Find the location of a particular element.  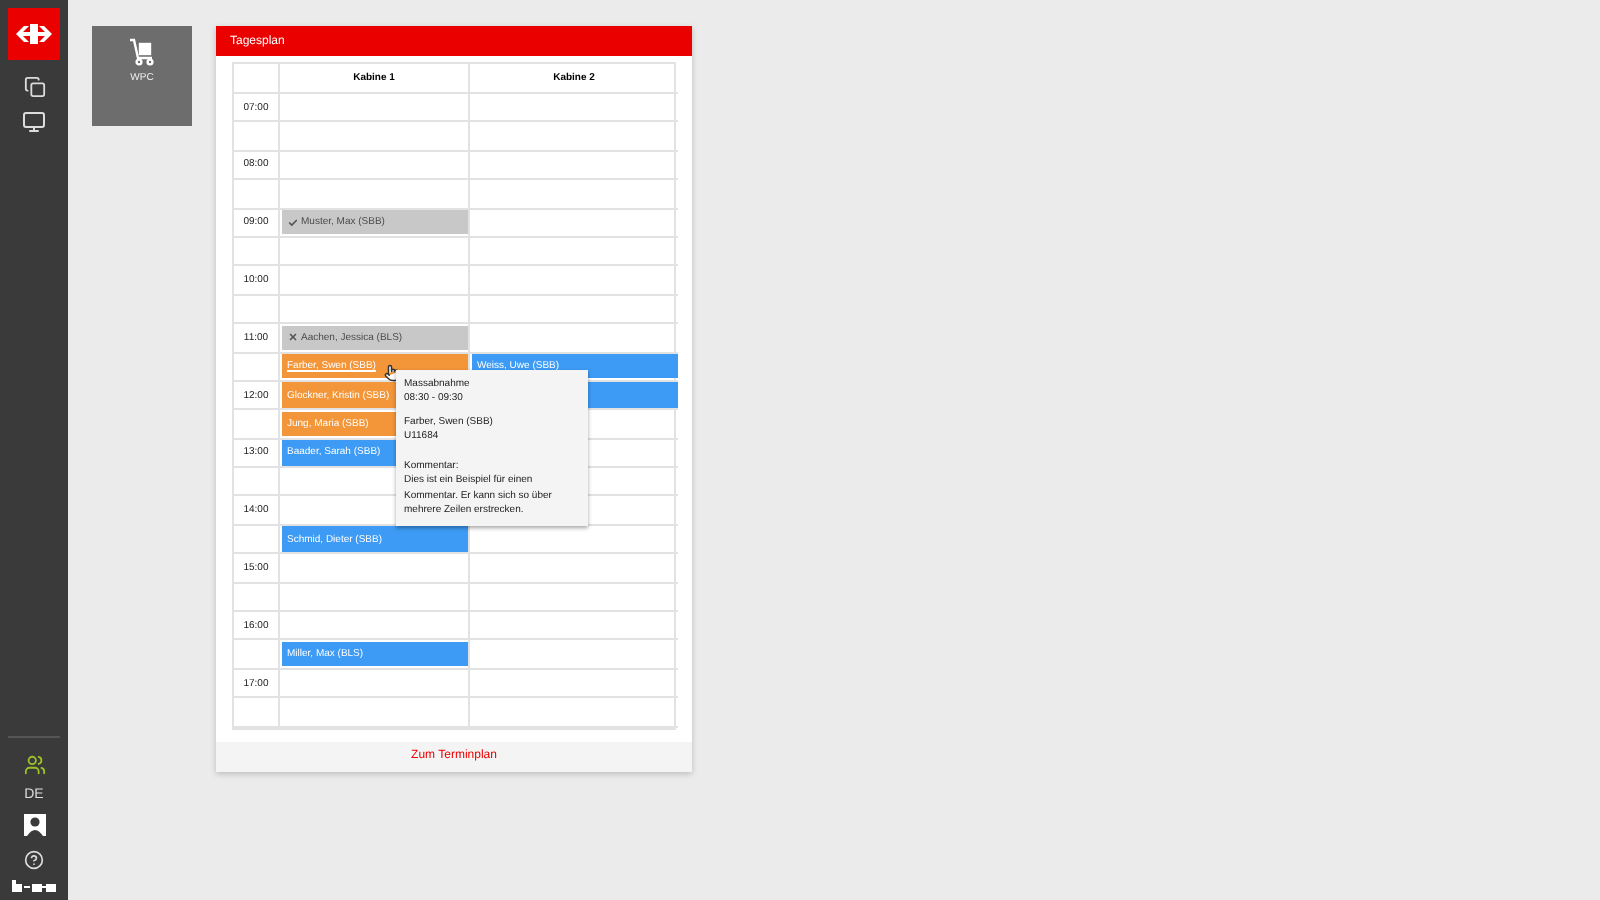

copy-icon is located at coordinates (34, 87).